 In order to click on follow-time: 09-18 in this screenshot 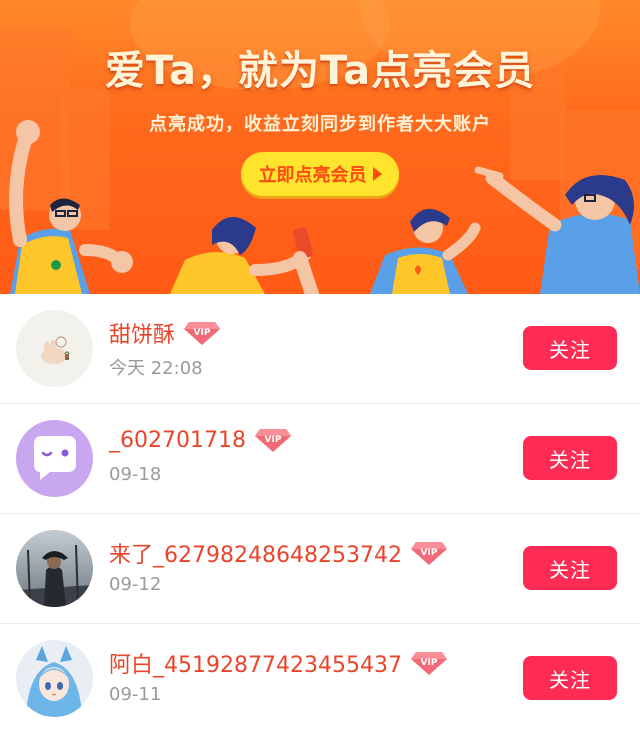, I will do `click(135, 474)`.